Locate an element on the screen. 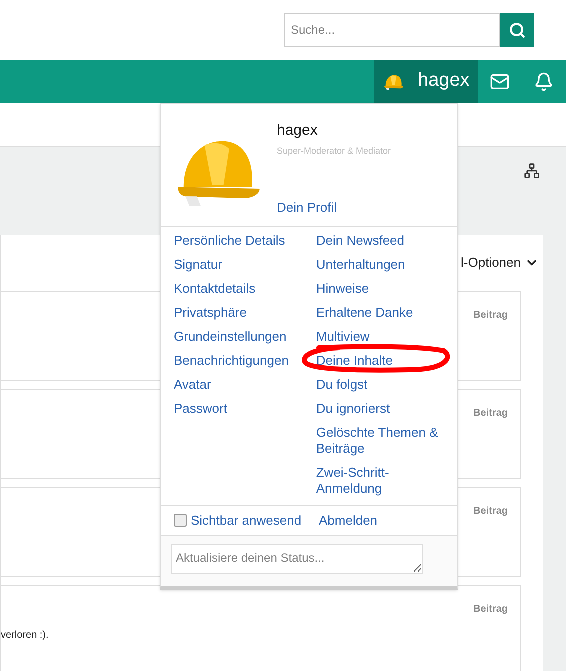 The height and width of the screenshot is (671, 566). user-name: hagex is located at coordinates (298, 131).